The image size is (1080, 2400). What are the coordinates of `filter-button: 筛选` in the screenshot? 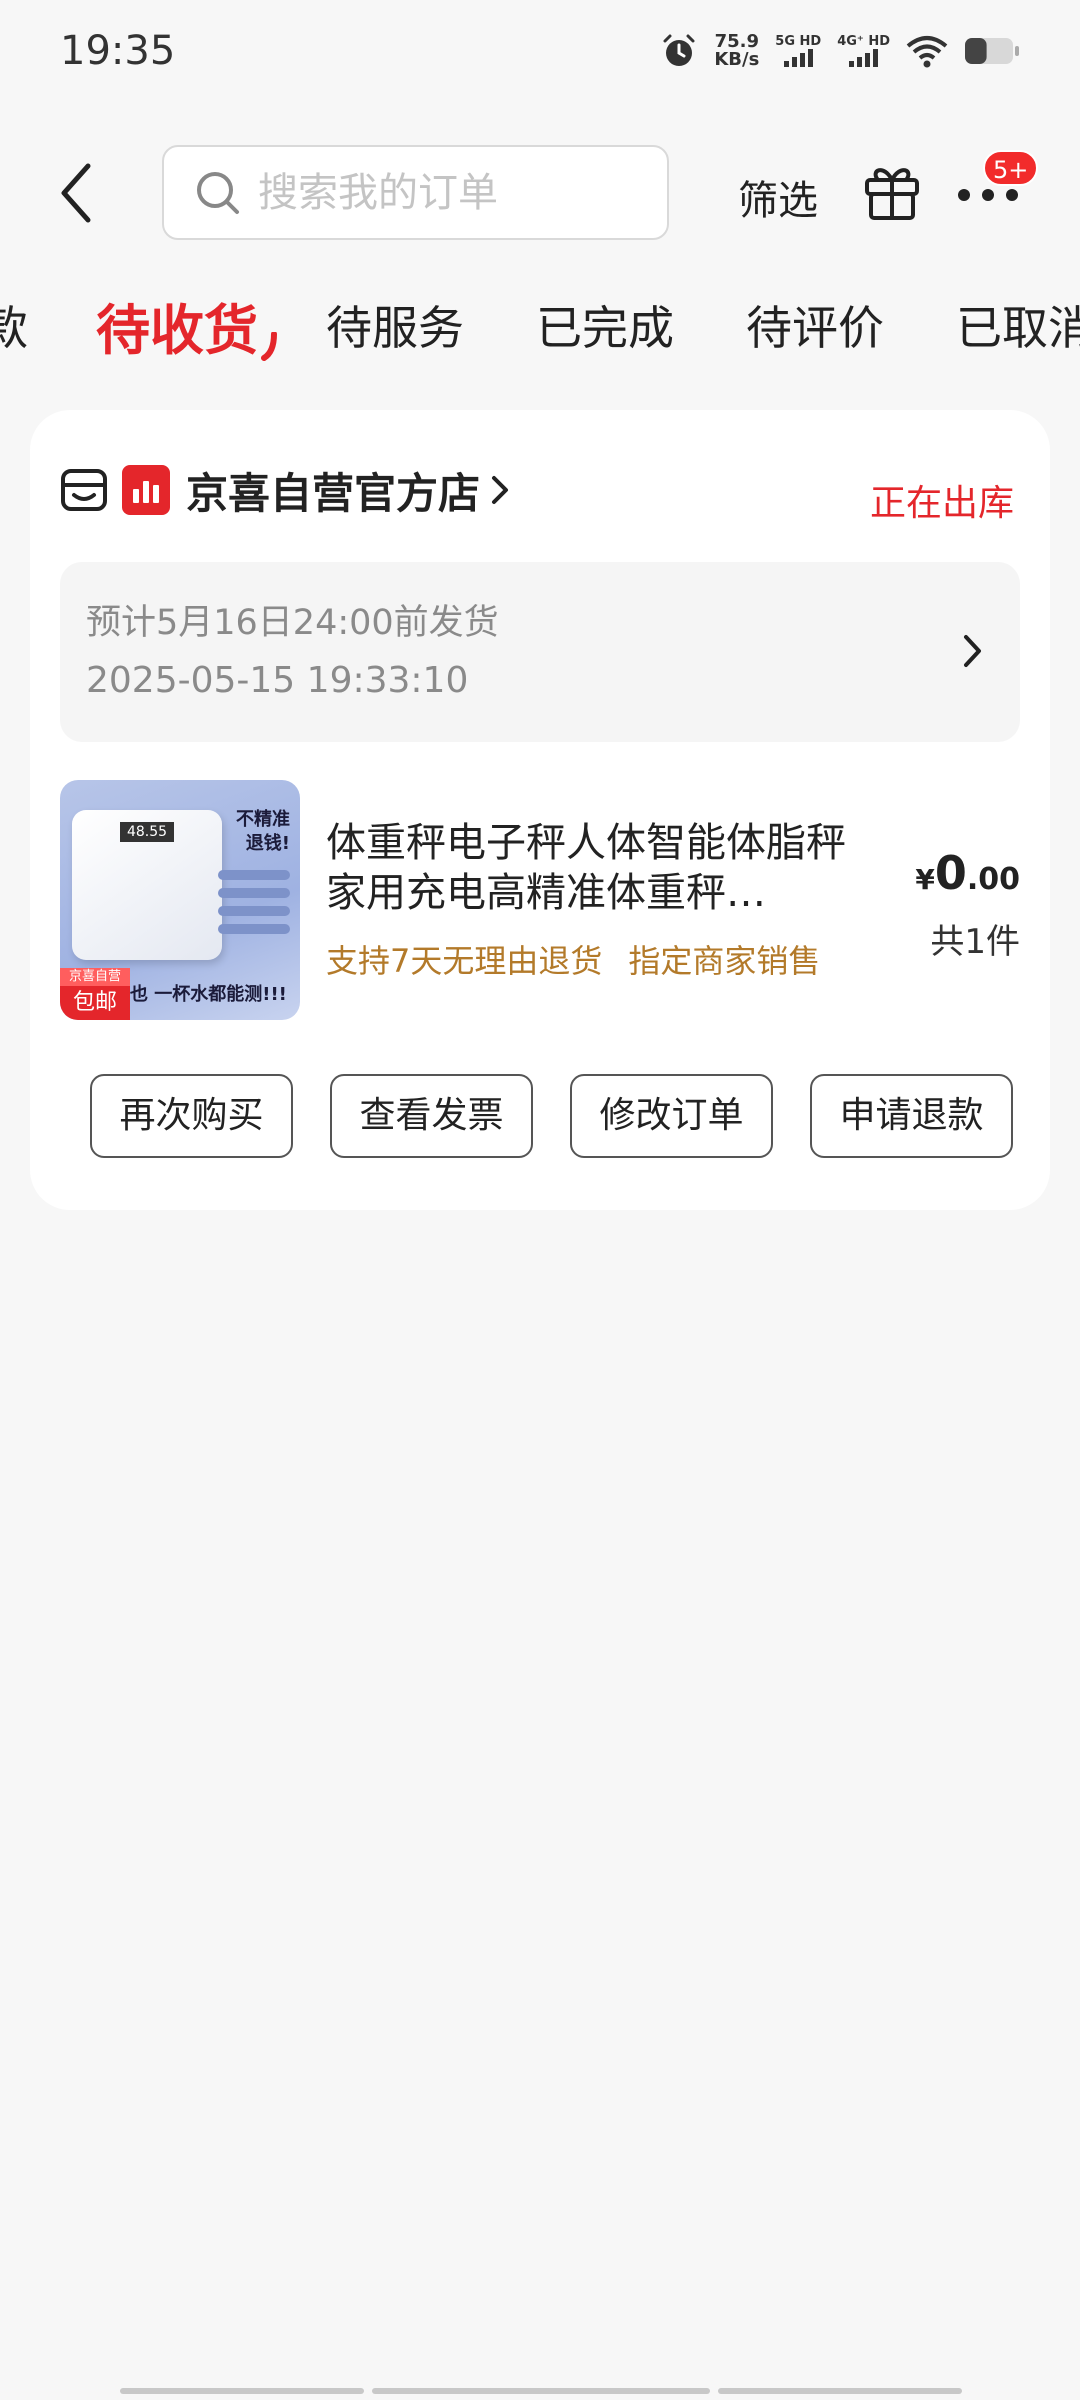 It's located at (778, 197).